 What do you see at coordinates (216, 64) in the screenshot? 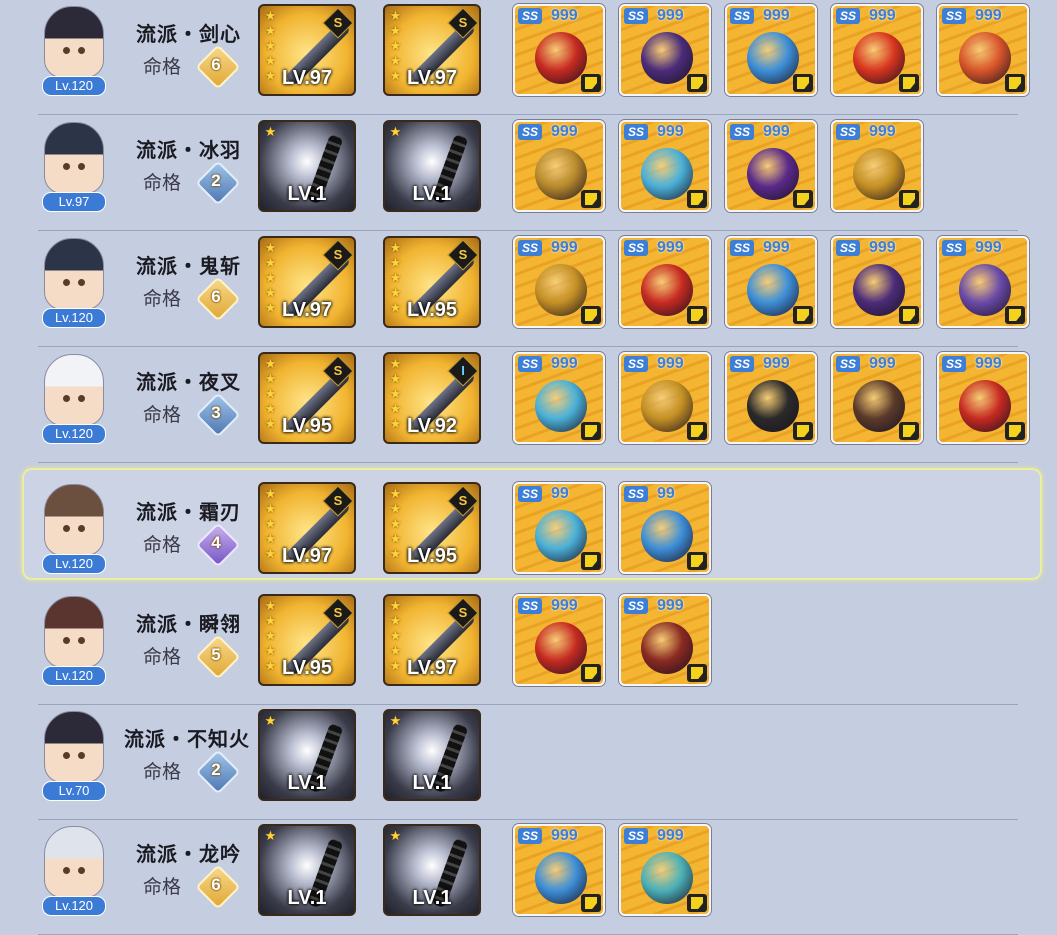
I see `fate-value: 6` at bounding box center [216, 64].